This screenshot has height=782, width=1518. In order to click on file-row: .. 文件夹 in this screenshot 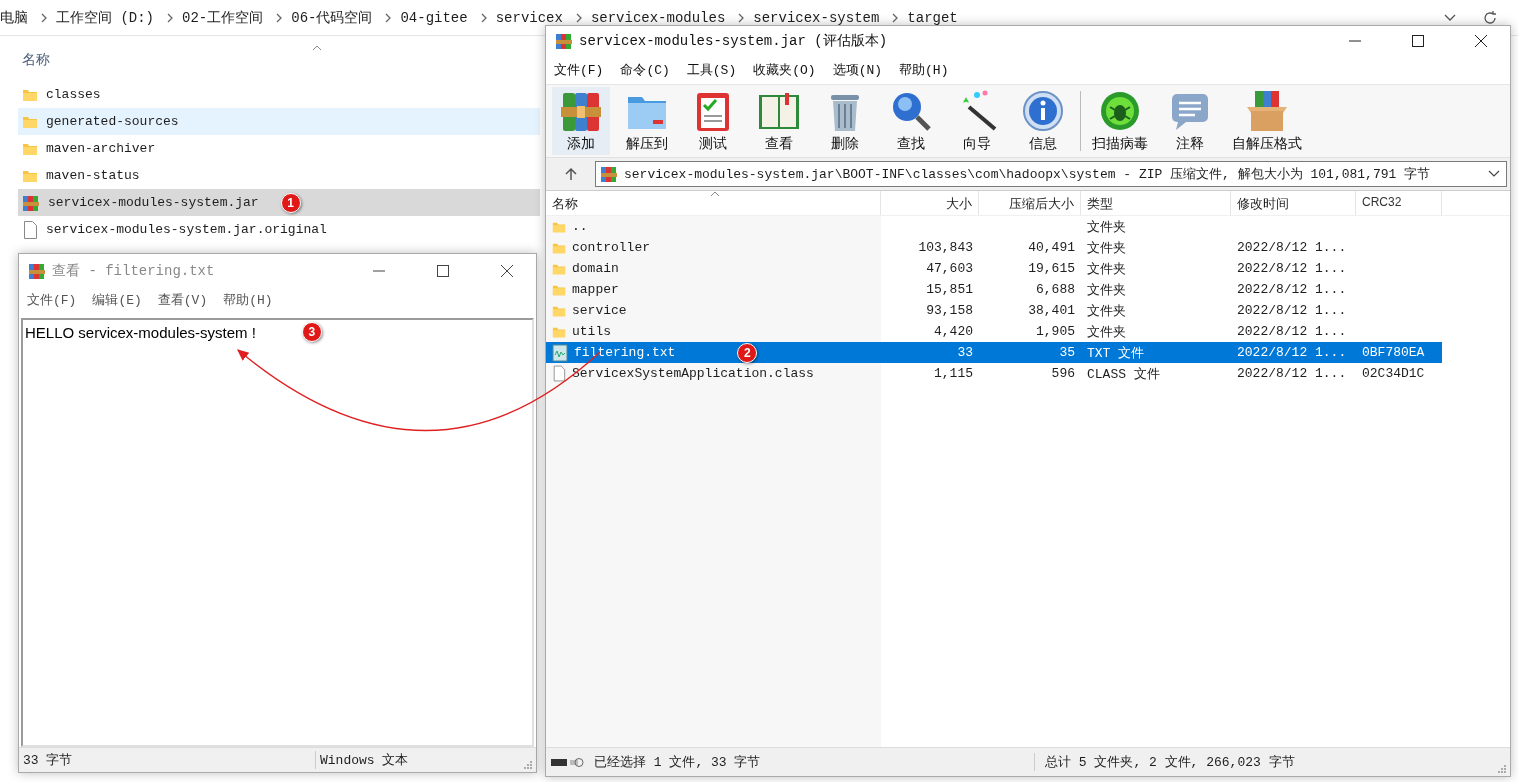, I will do `click(994, 226)`.